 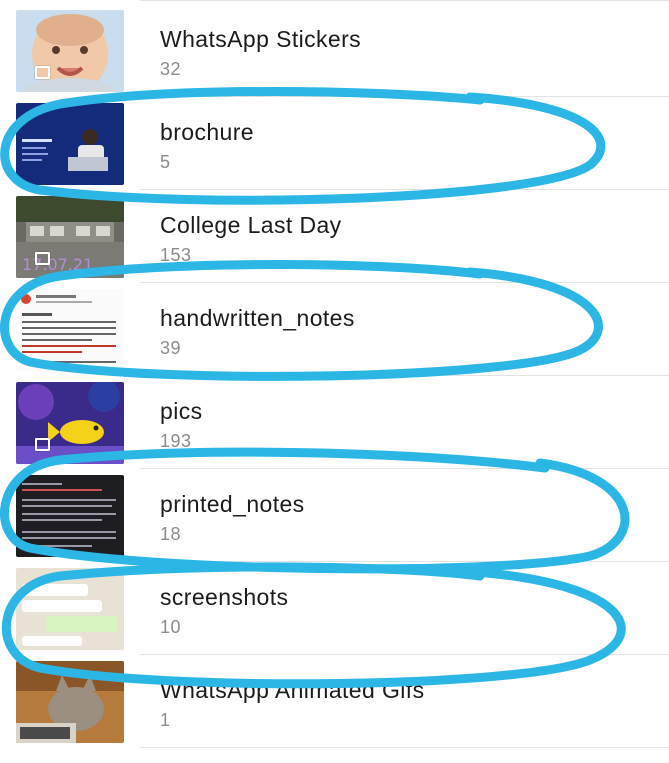 I want to click on album-name: College Last Day, so click(x=251, y=225).